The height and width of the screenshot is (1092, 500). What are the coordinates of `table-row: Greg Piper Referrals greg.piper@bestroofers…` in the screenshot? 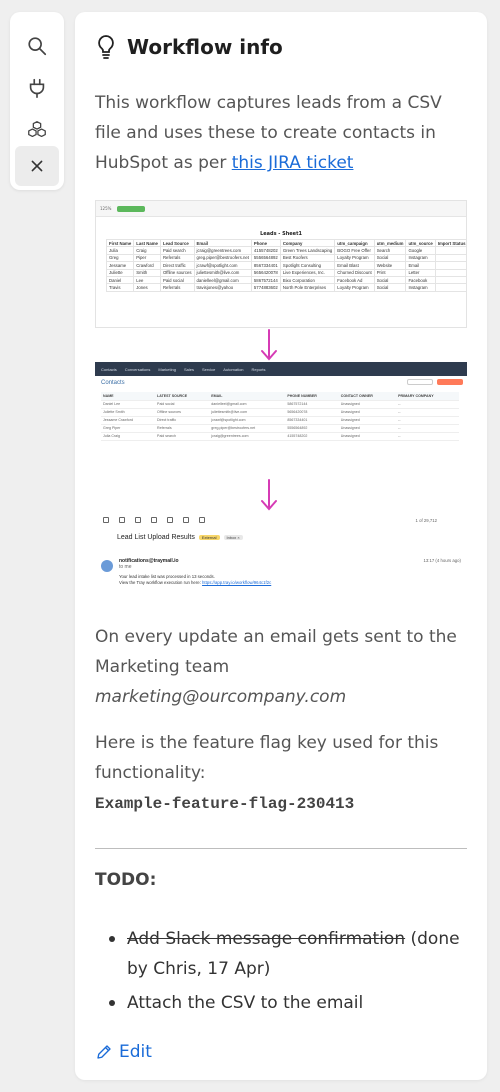 It's located at (285, 258).